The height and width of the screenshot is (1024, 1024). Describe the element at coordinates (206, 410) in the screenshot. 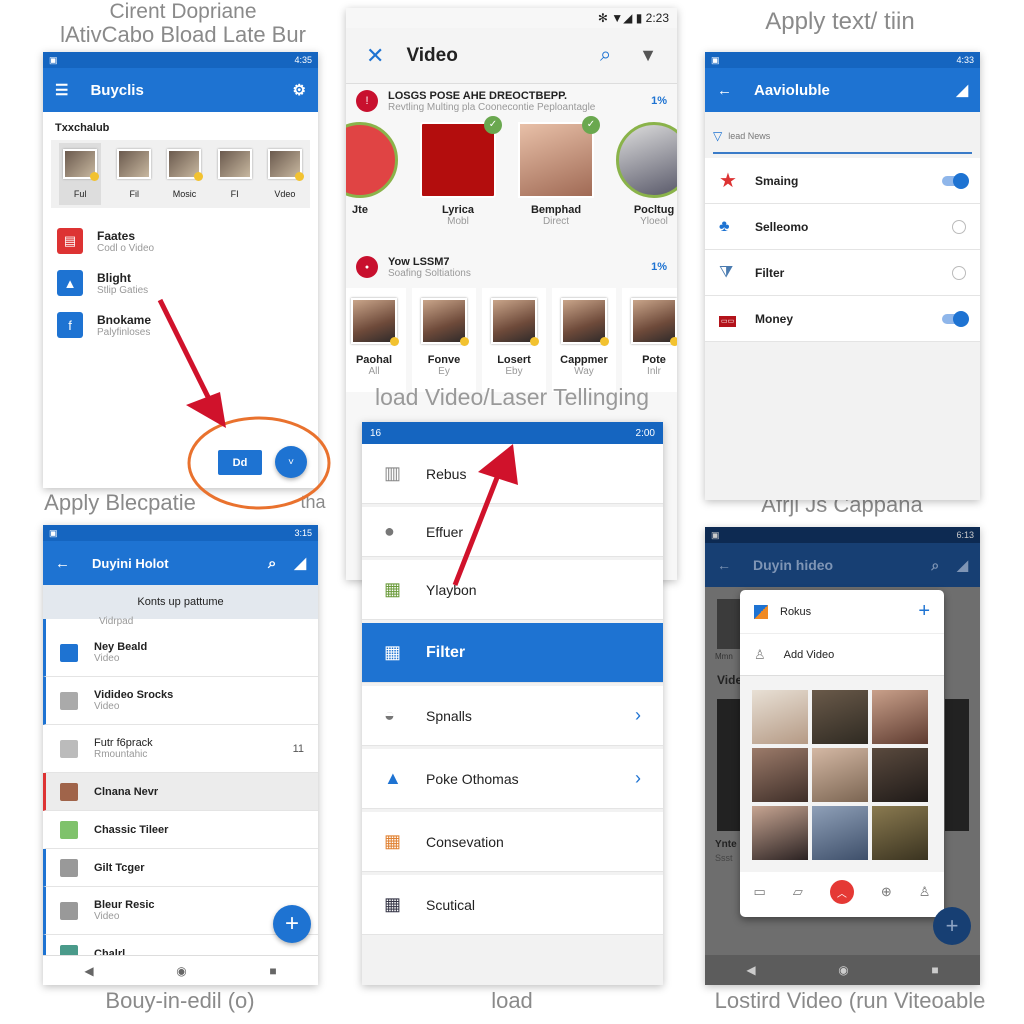

I see `arrow-head` at that location.